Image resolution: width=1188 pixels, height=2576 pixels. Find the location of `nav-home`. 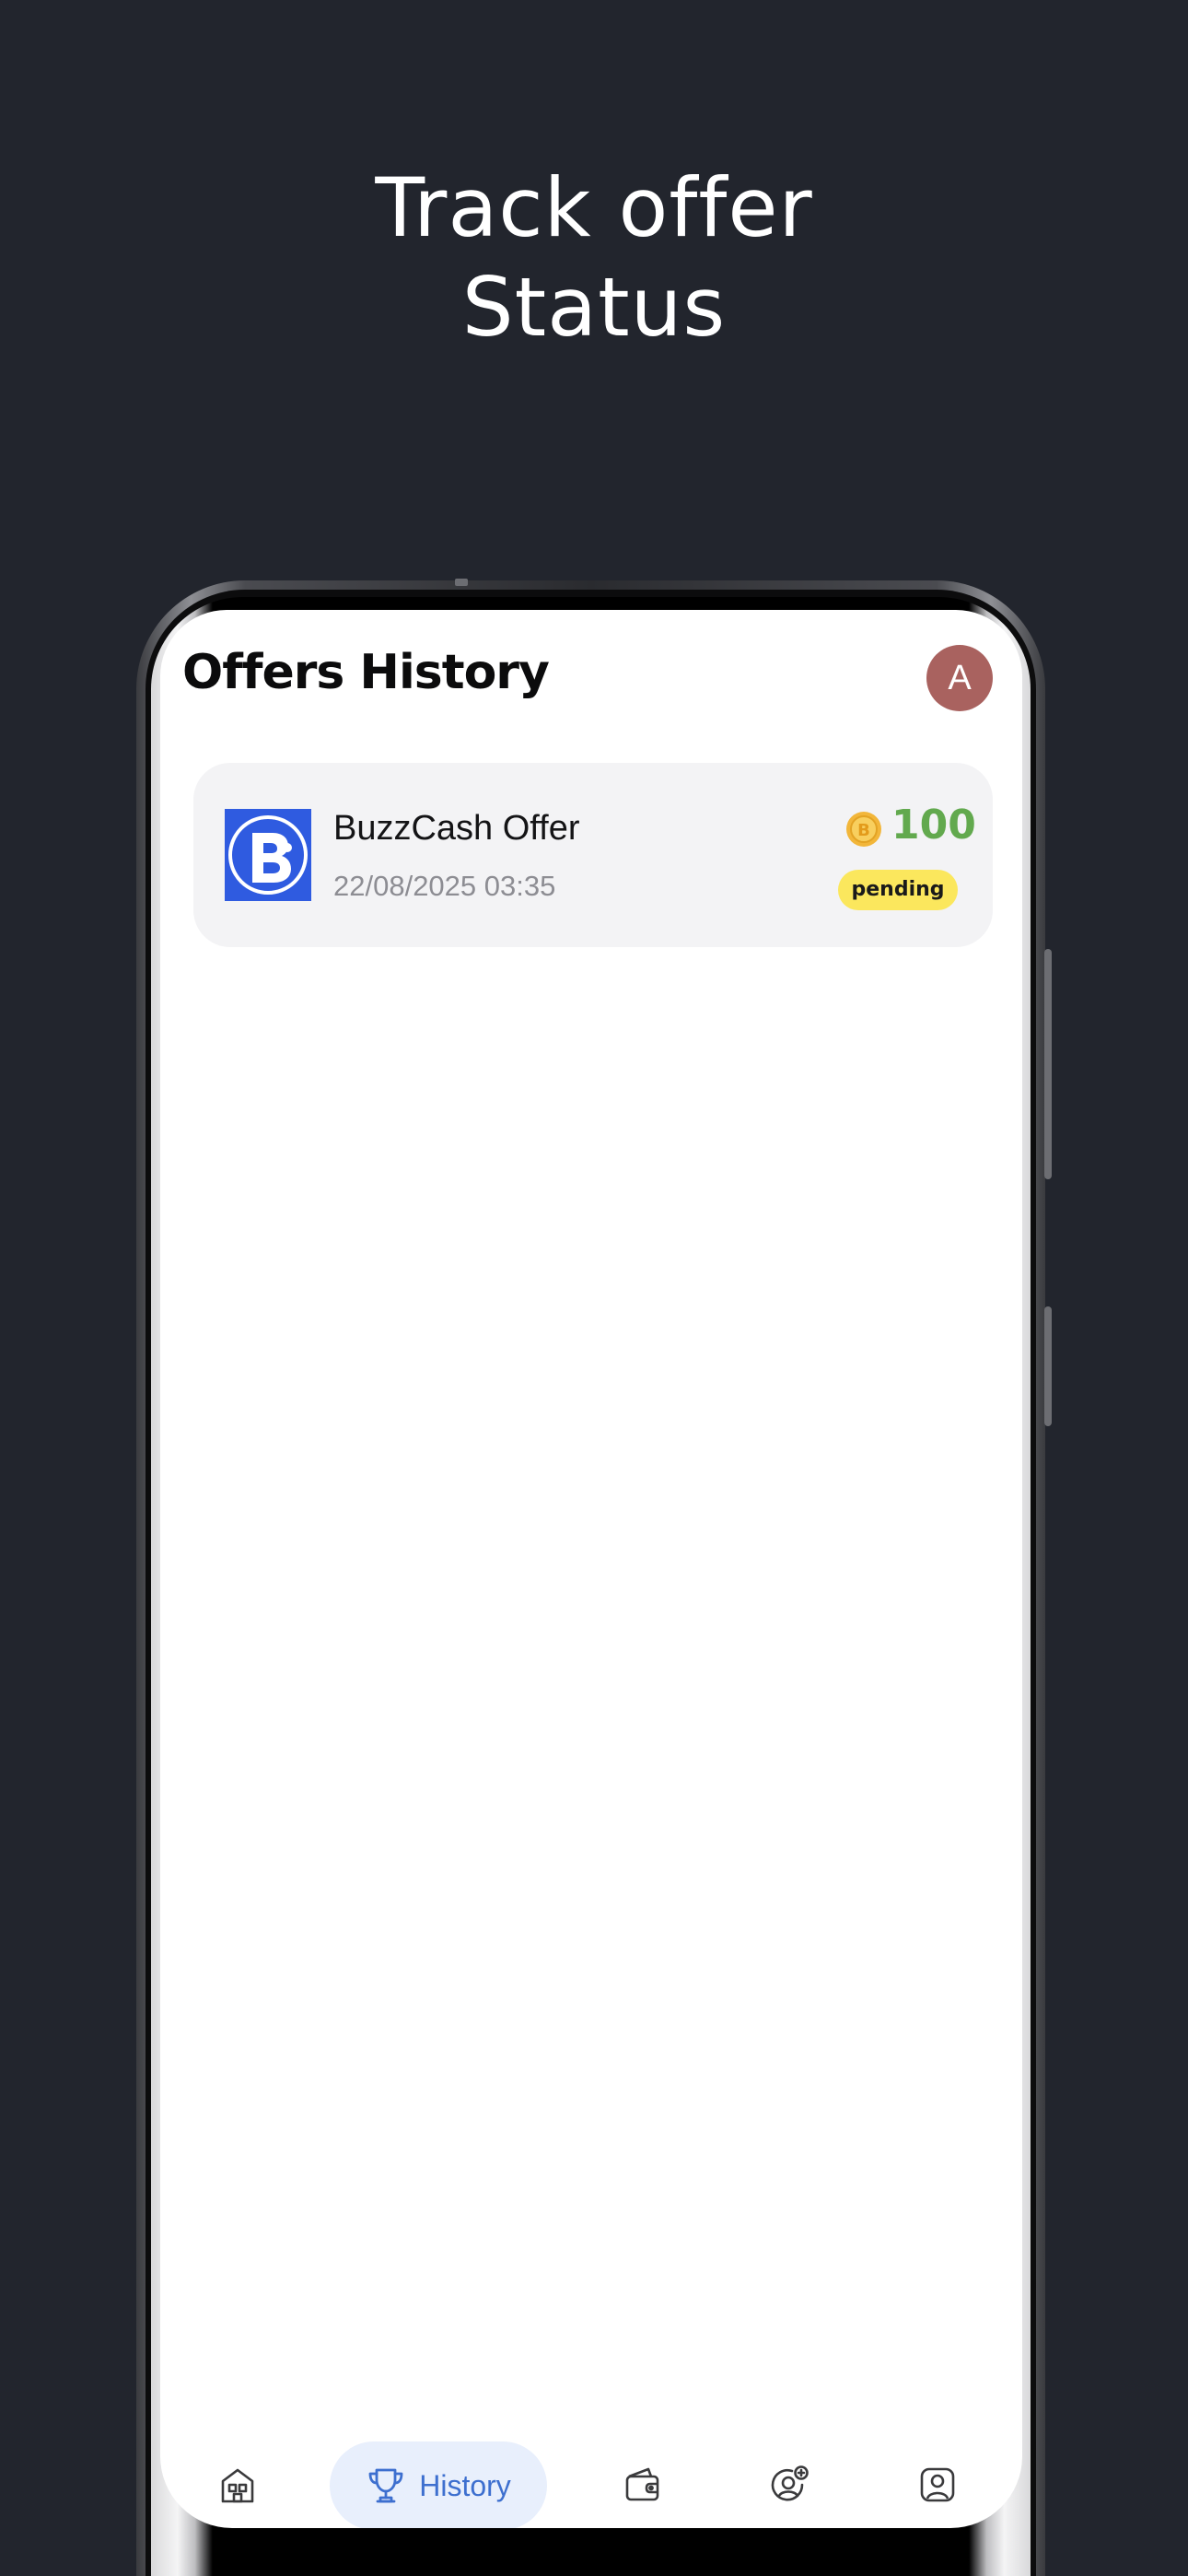

nav-home is located at coordinates (237, 2484).